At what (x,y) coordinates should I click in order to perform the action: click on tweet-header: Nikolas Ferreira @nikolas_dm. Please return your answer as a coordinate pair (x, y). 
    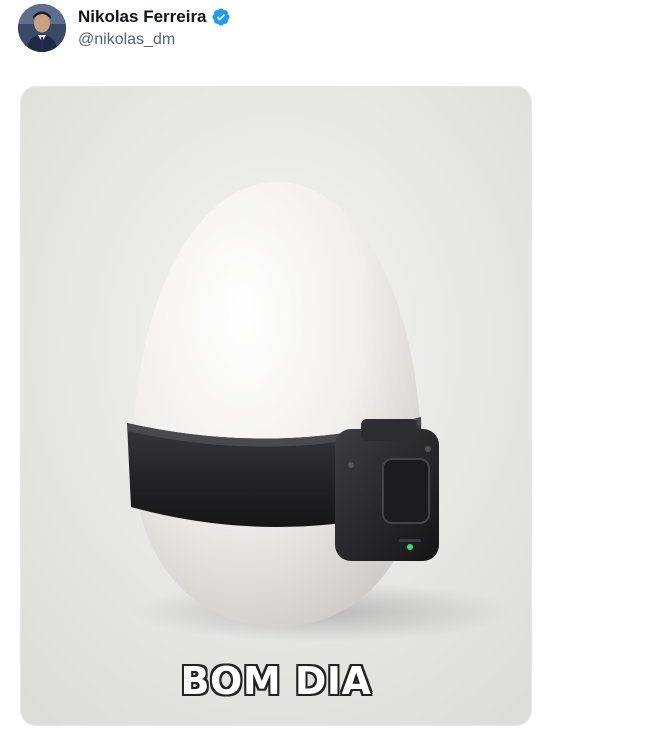
    Looking at the image, I should click on (124, 28).